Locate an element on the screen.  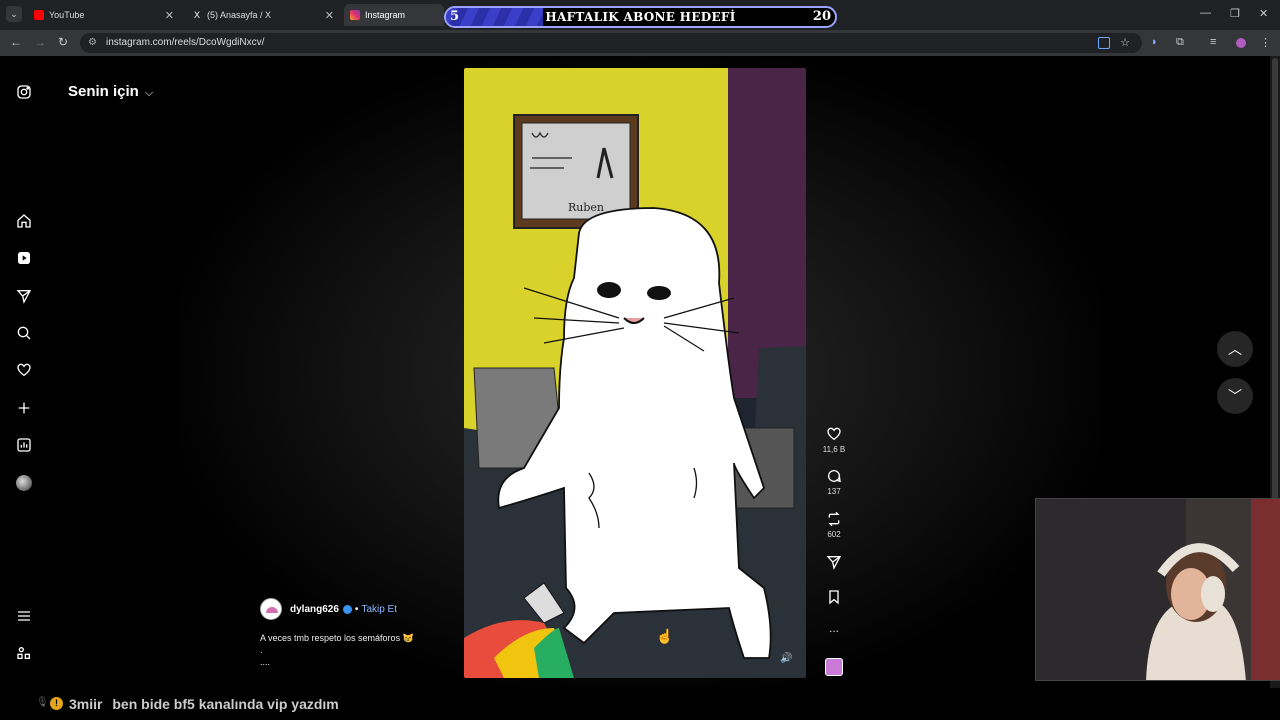
audio-thumbnail is located at coordinates (834, 667).